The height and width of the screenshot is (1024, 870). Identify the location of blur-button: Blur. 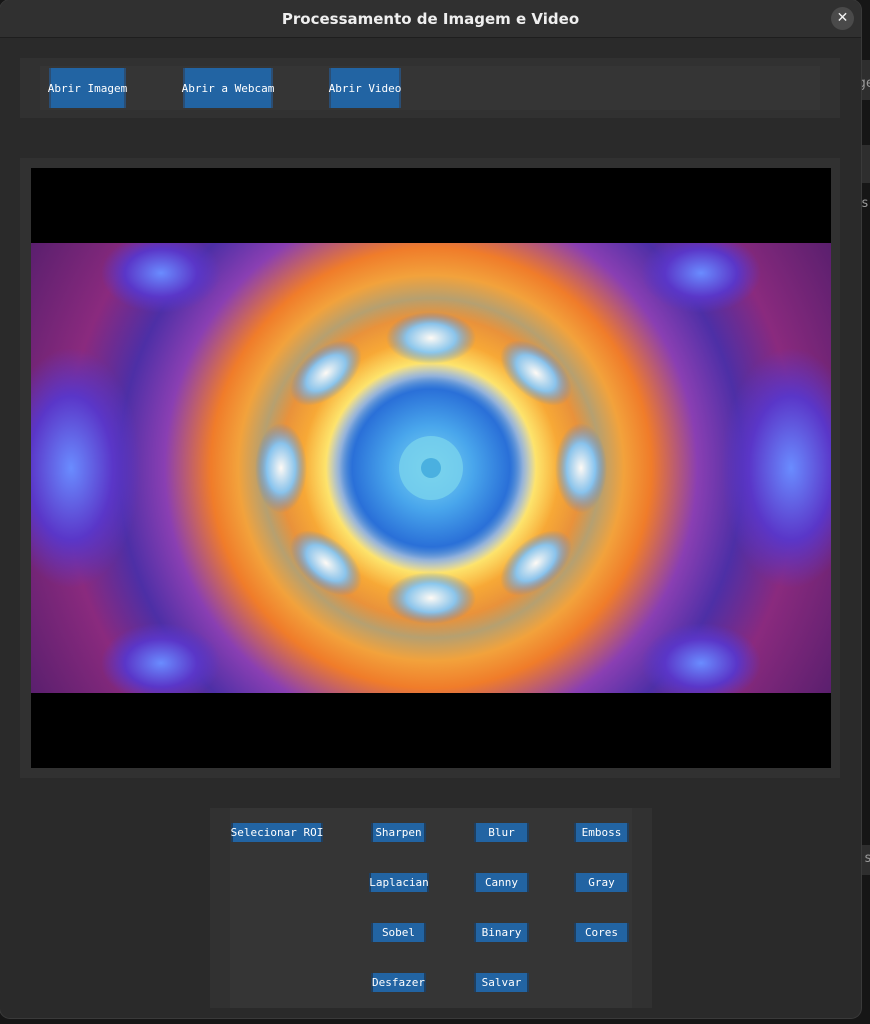
(501, 832).